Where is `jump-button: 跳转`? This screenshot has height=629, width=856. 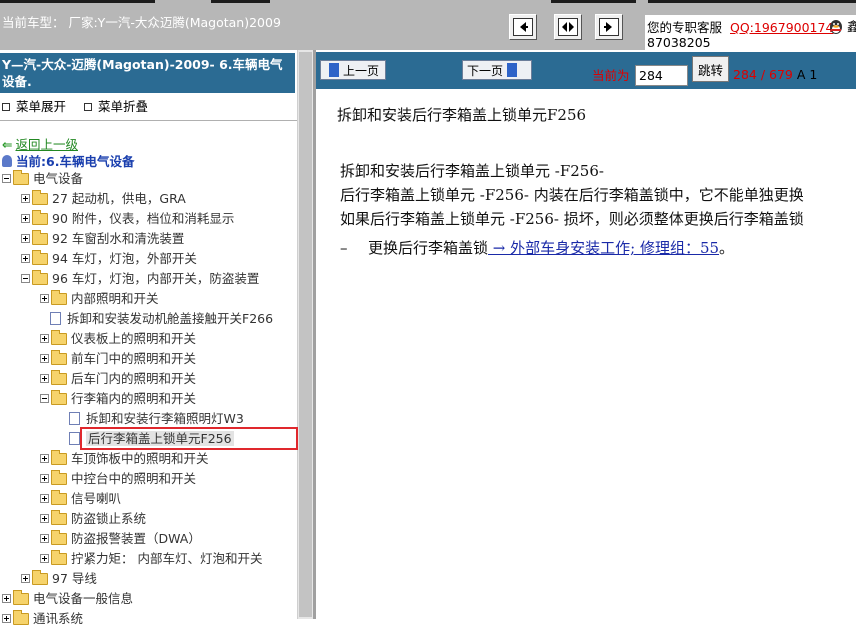 jump-button: 跳转 is located at coordinates (710, 69).